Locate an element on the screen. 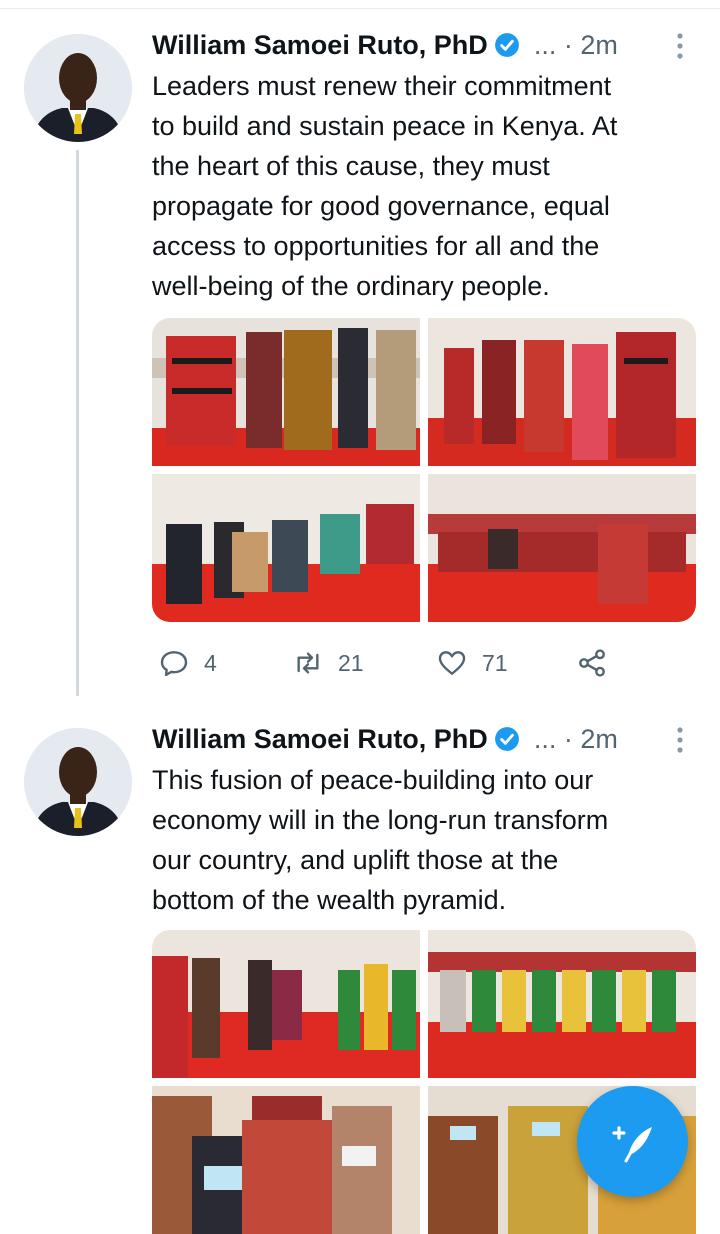 The image size is (720, 1234). reply-icon is located at coordinates (174, 664).